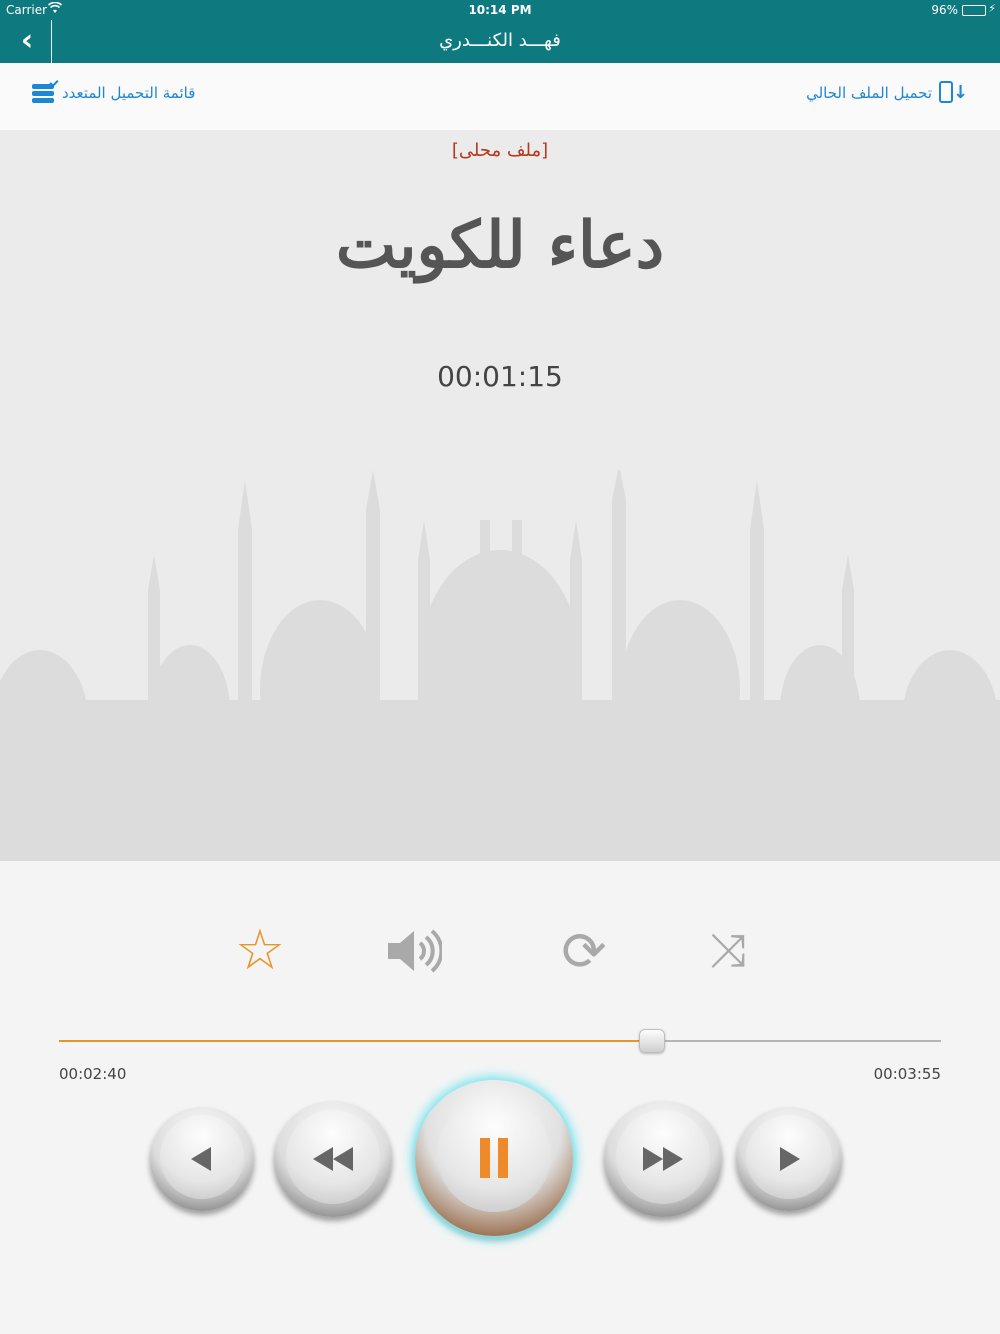 Image resolution: width=1000 pixels, height=1334 pixels. I want to click on pause-icon, so click(494, 1158).